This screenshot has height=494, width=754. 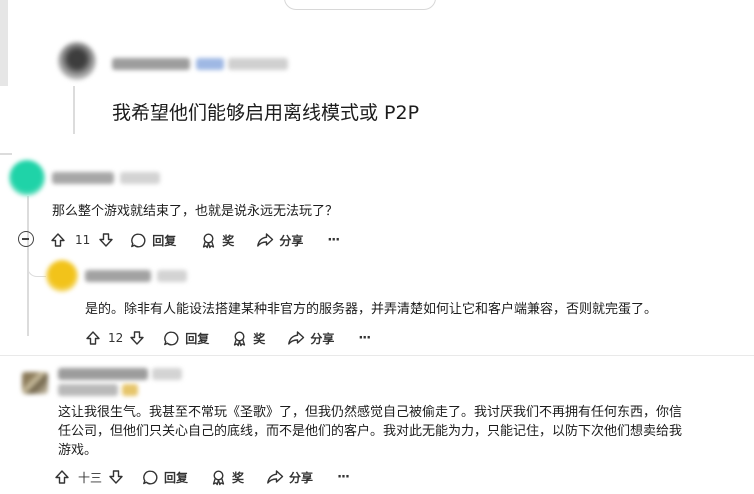 I want to click on top-partial-box, so click(x=360, y=5).